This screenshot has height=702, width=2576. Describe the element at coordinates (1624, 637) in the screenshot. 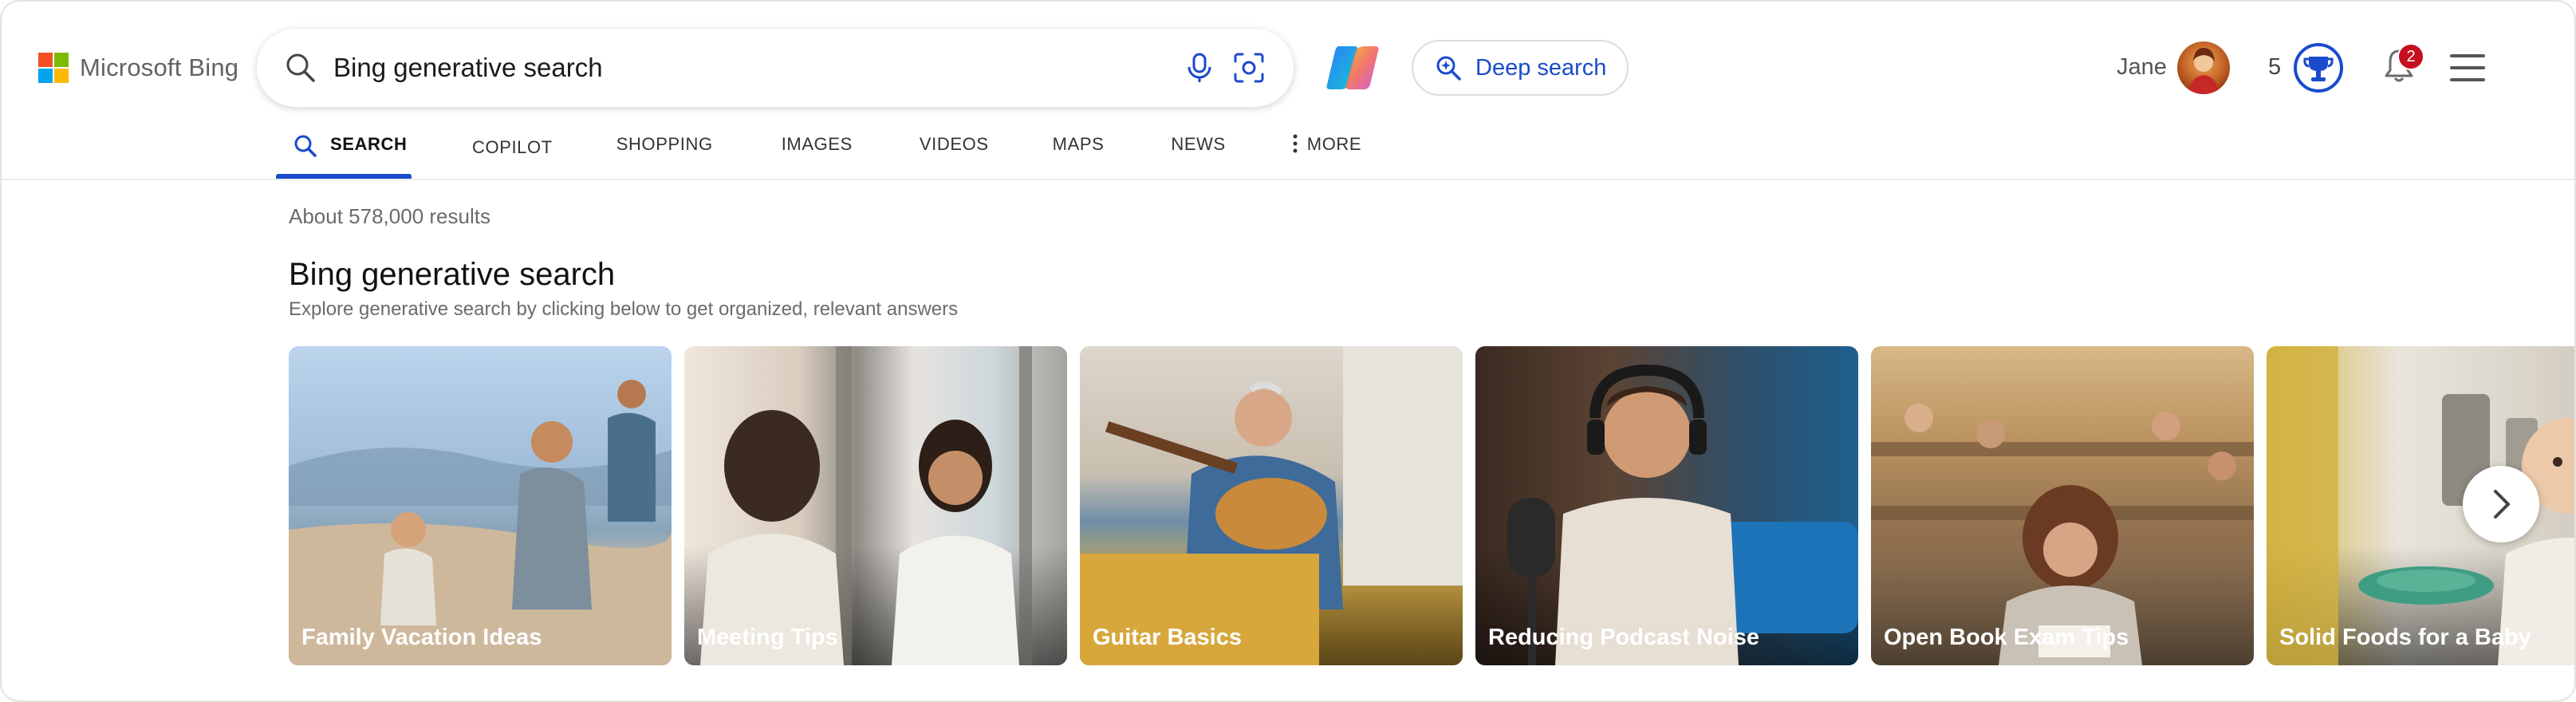

I see `card-label: Reducing Podcast Noise` at that location.